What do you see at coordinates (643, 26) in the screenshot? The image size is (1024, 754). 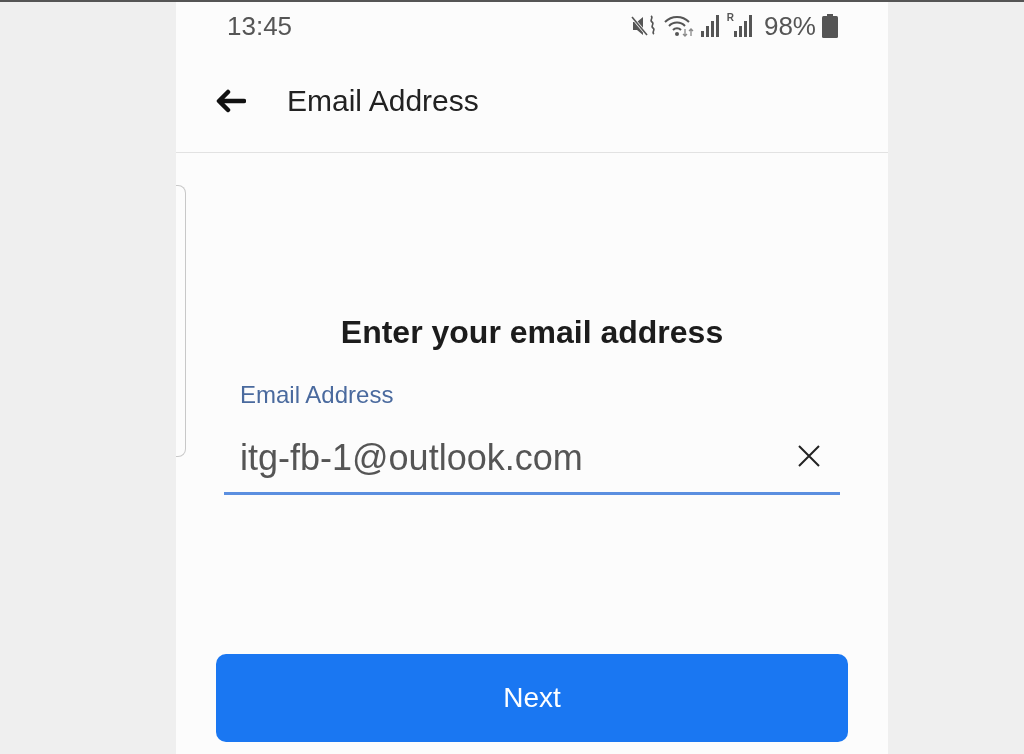 I see `mute-vibrate-icon` at bounding box center [643, 26].